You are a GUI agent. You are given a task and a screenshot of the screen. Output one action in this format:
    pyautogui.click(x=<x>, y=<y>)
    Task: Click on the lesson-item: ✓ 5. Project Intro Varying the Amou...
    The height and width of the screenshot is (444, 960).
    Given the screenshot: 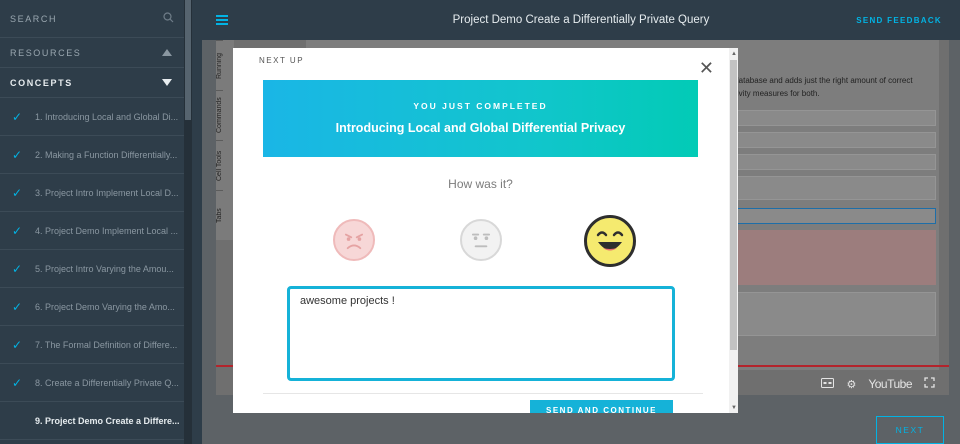 What is the action you would take?
    pyautogui.click(x=96, y=269)
    